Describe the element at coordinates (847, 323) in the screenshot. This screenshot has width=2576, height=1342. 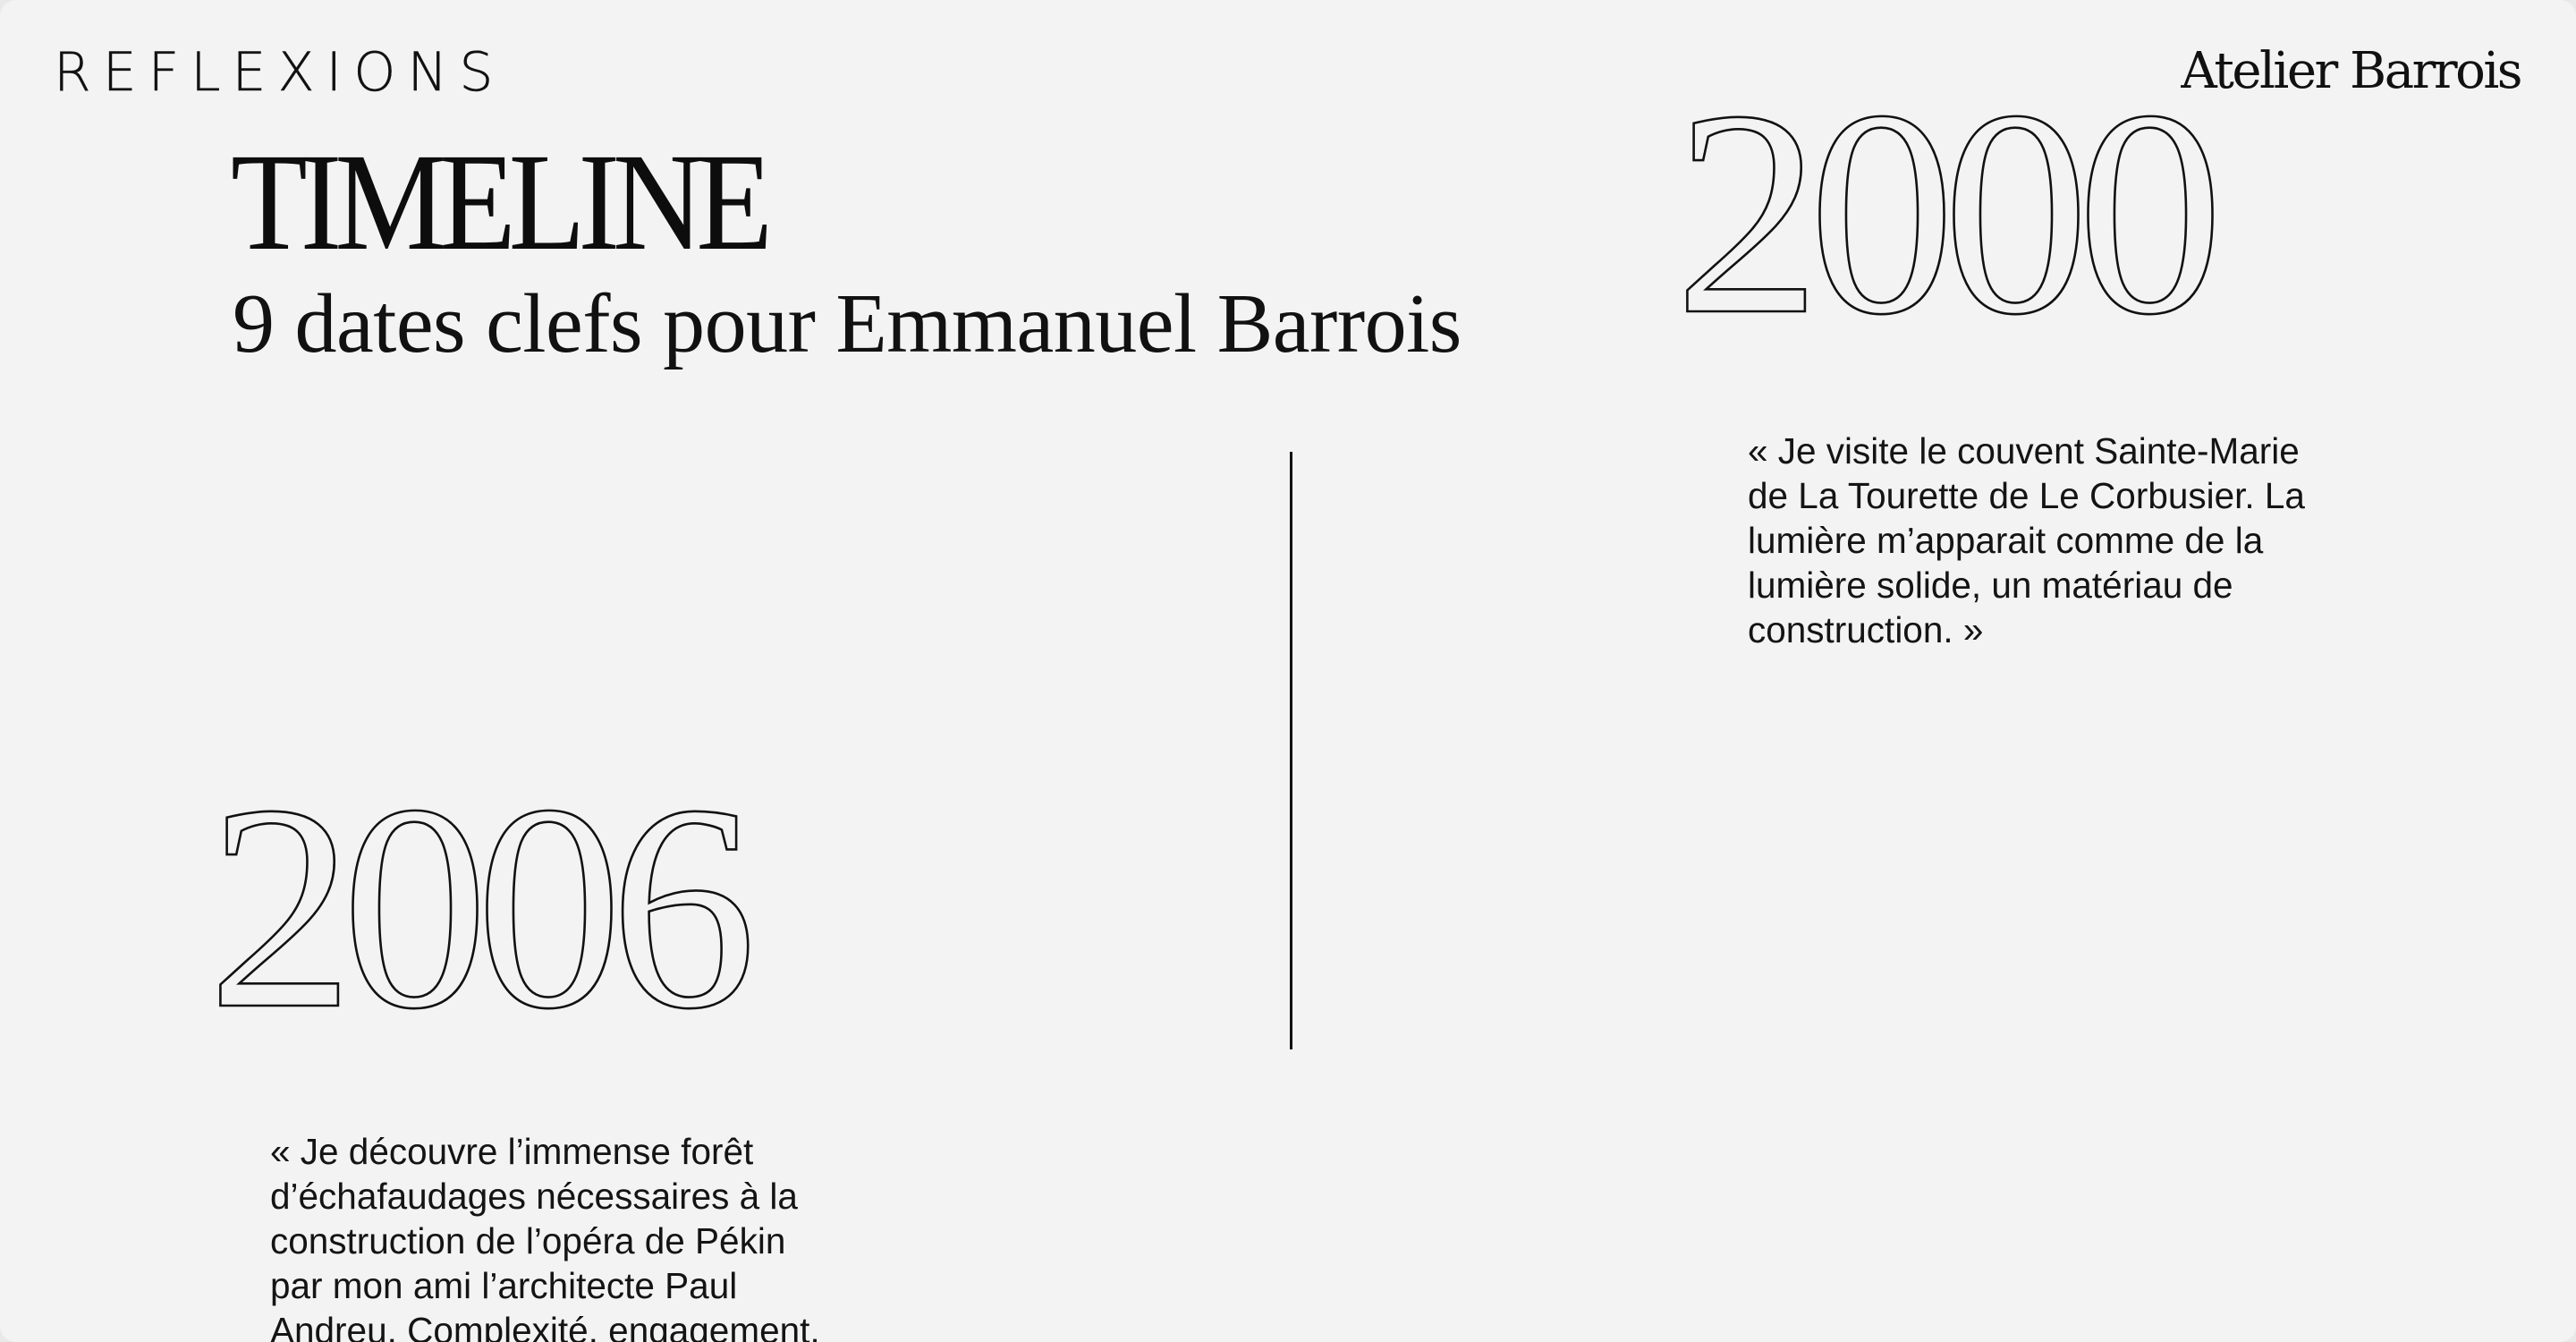
I see `page-subtitle: 9 dates clefs pour Emmanuel Barrois` at that location.